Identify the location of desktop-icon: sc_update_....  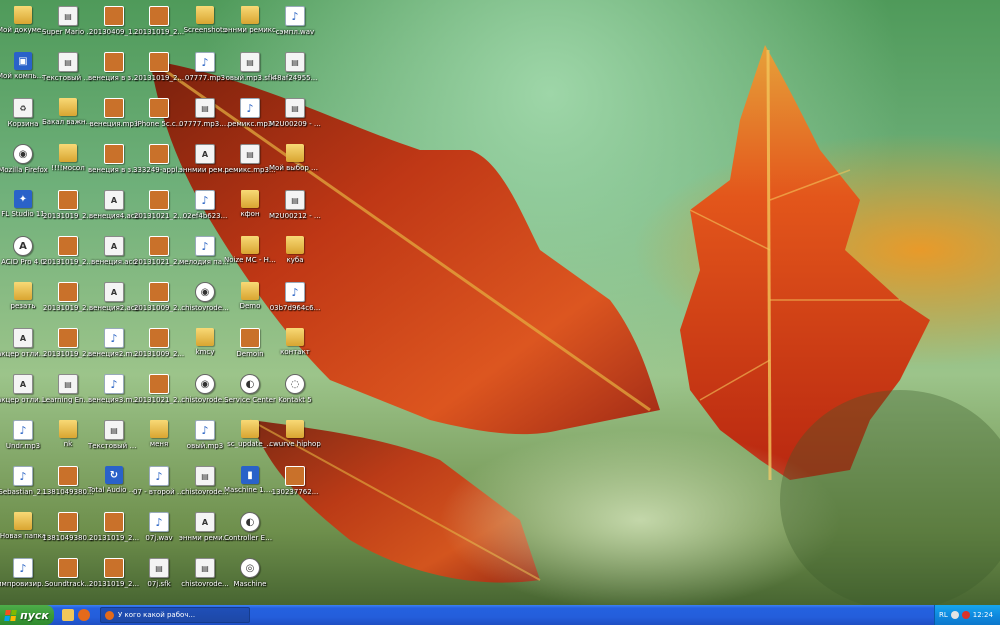
(250, 441).